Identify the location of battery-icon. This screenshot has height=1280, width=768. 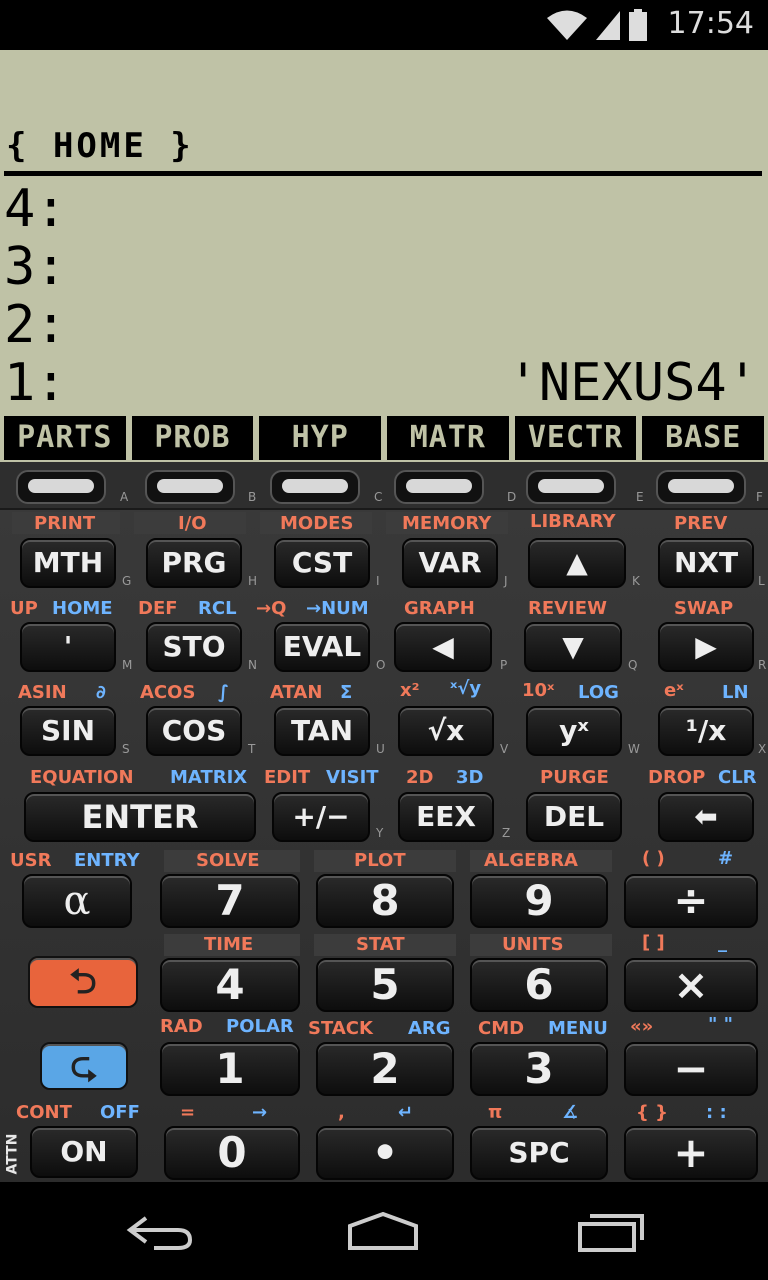
(638, 25).